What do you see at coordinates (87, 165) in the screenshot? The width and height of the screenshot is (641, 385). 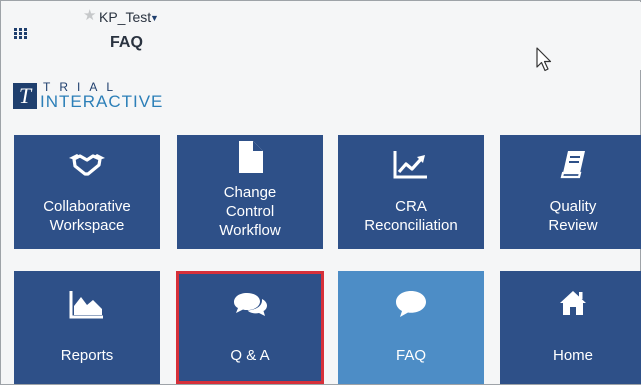 I see `handshake-icon` at bounding box center [87, 165].